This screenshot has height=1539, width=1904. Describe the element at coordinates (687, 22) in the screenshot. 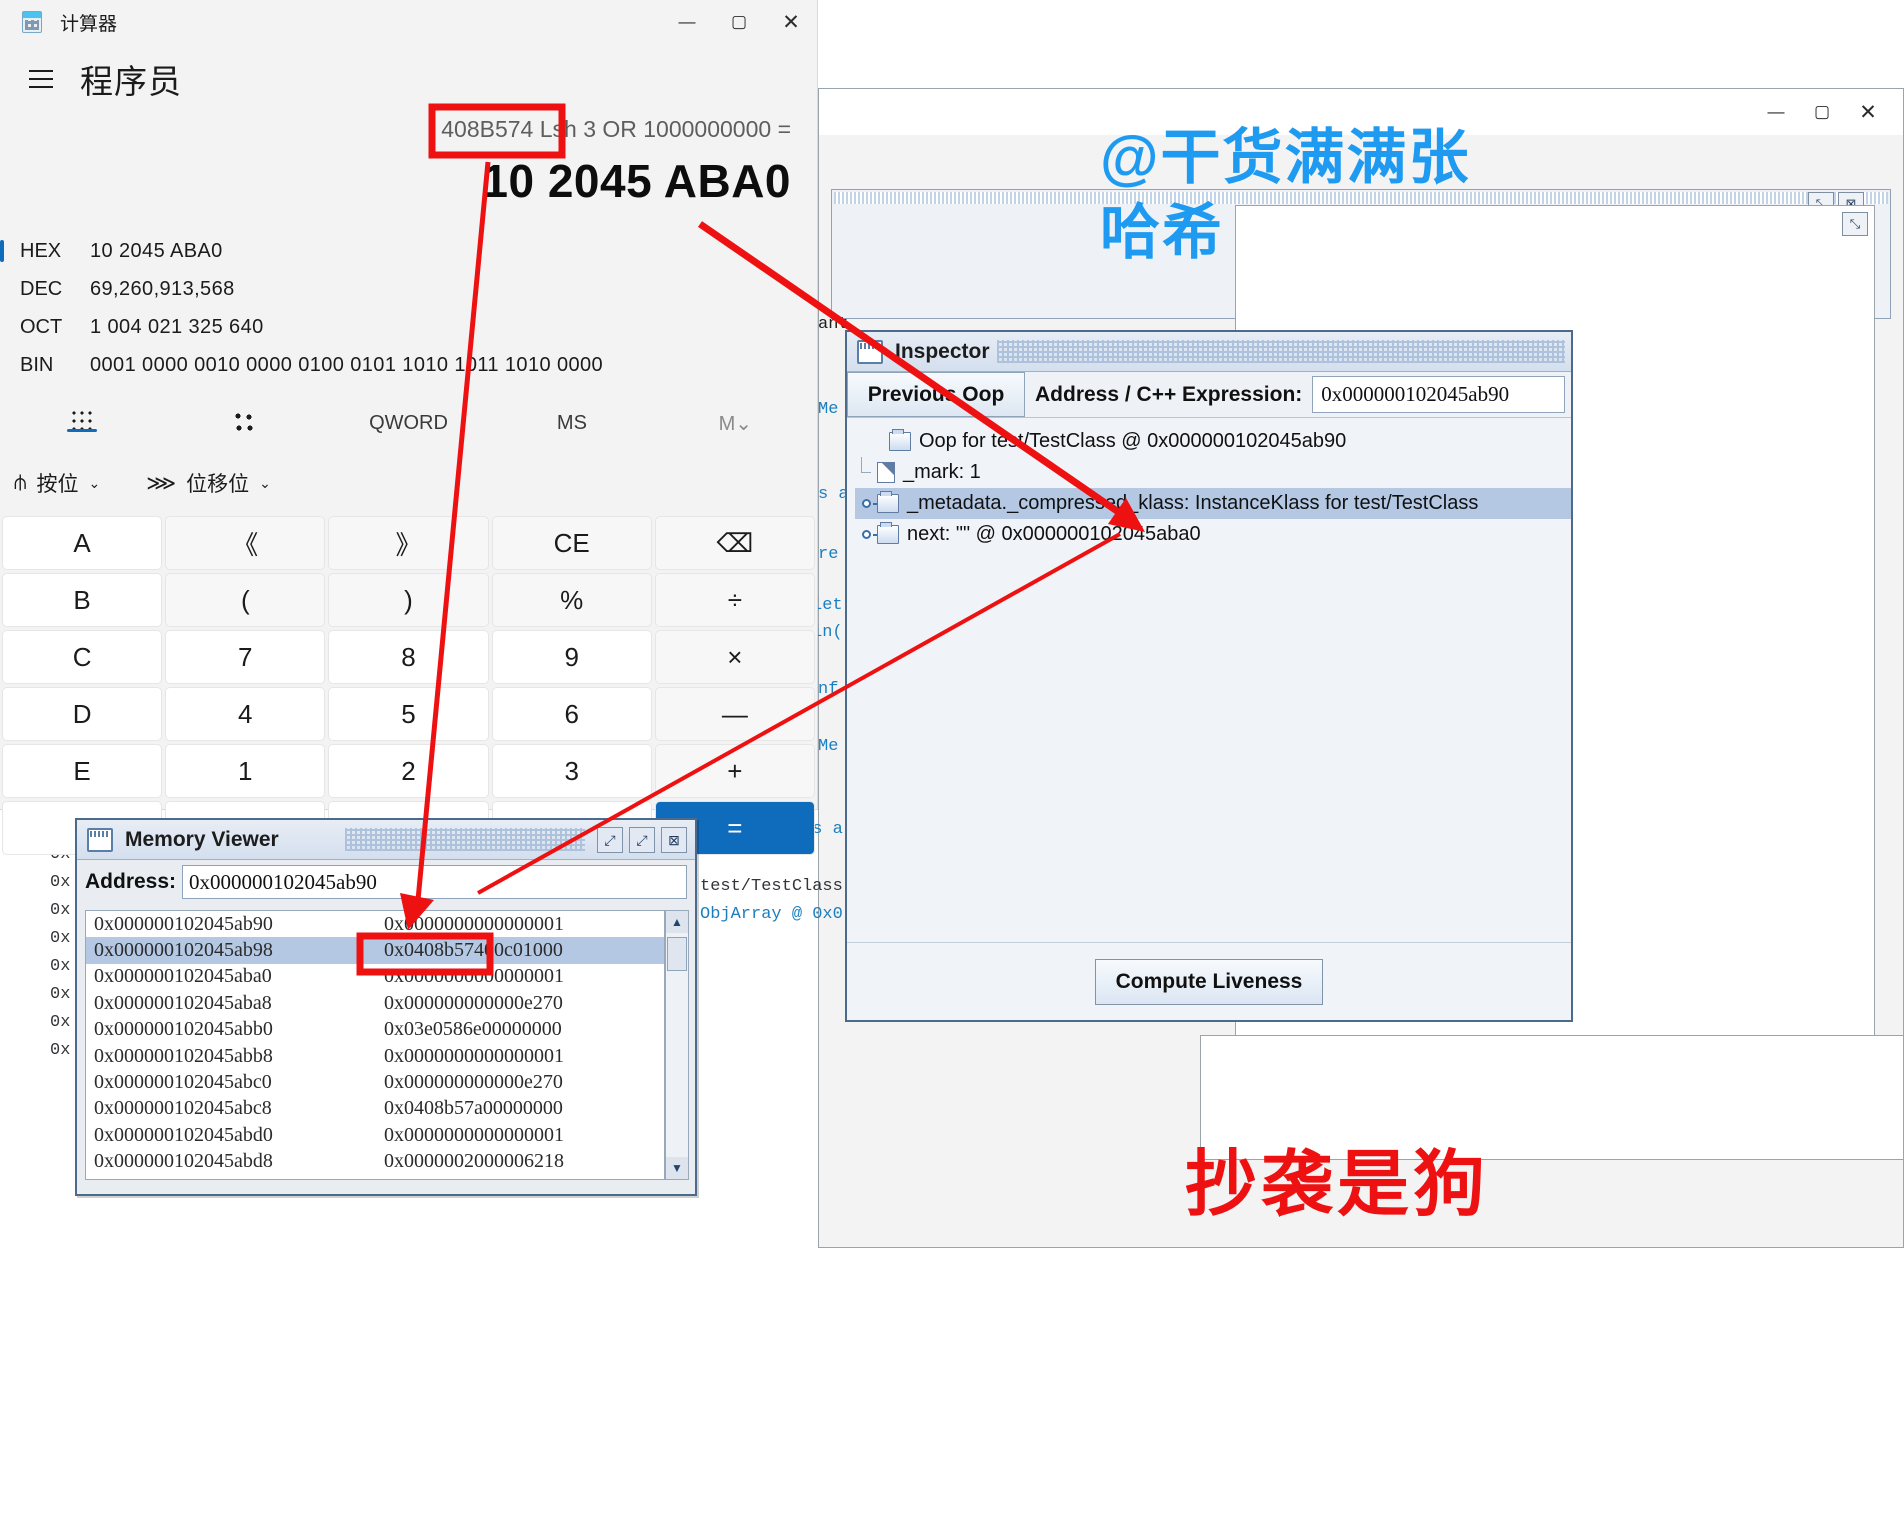

I see `calculator-minimize-button: —` at that location.